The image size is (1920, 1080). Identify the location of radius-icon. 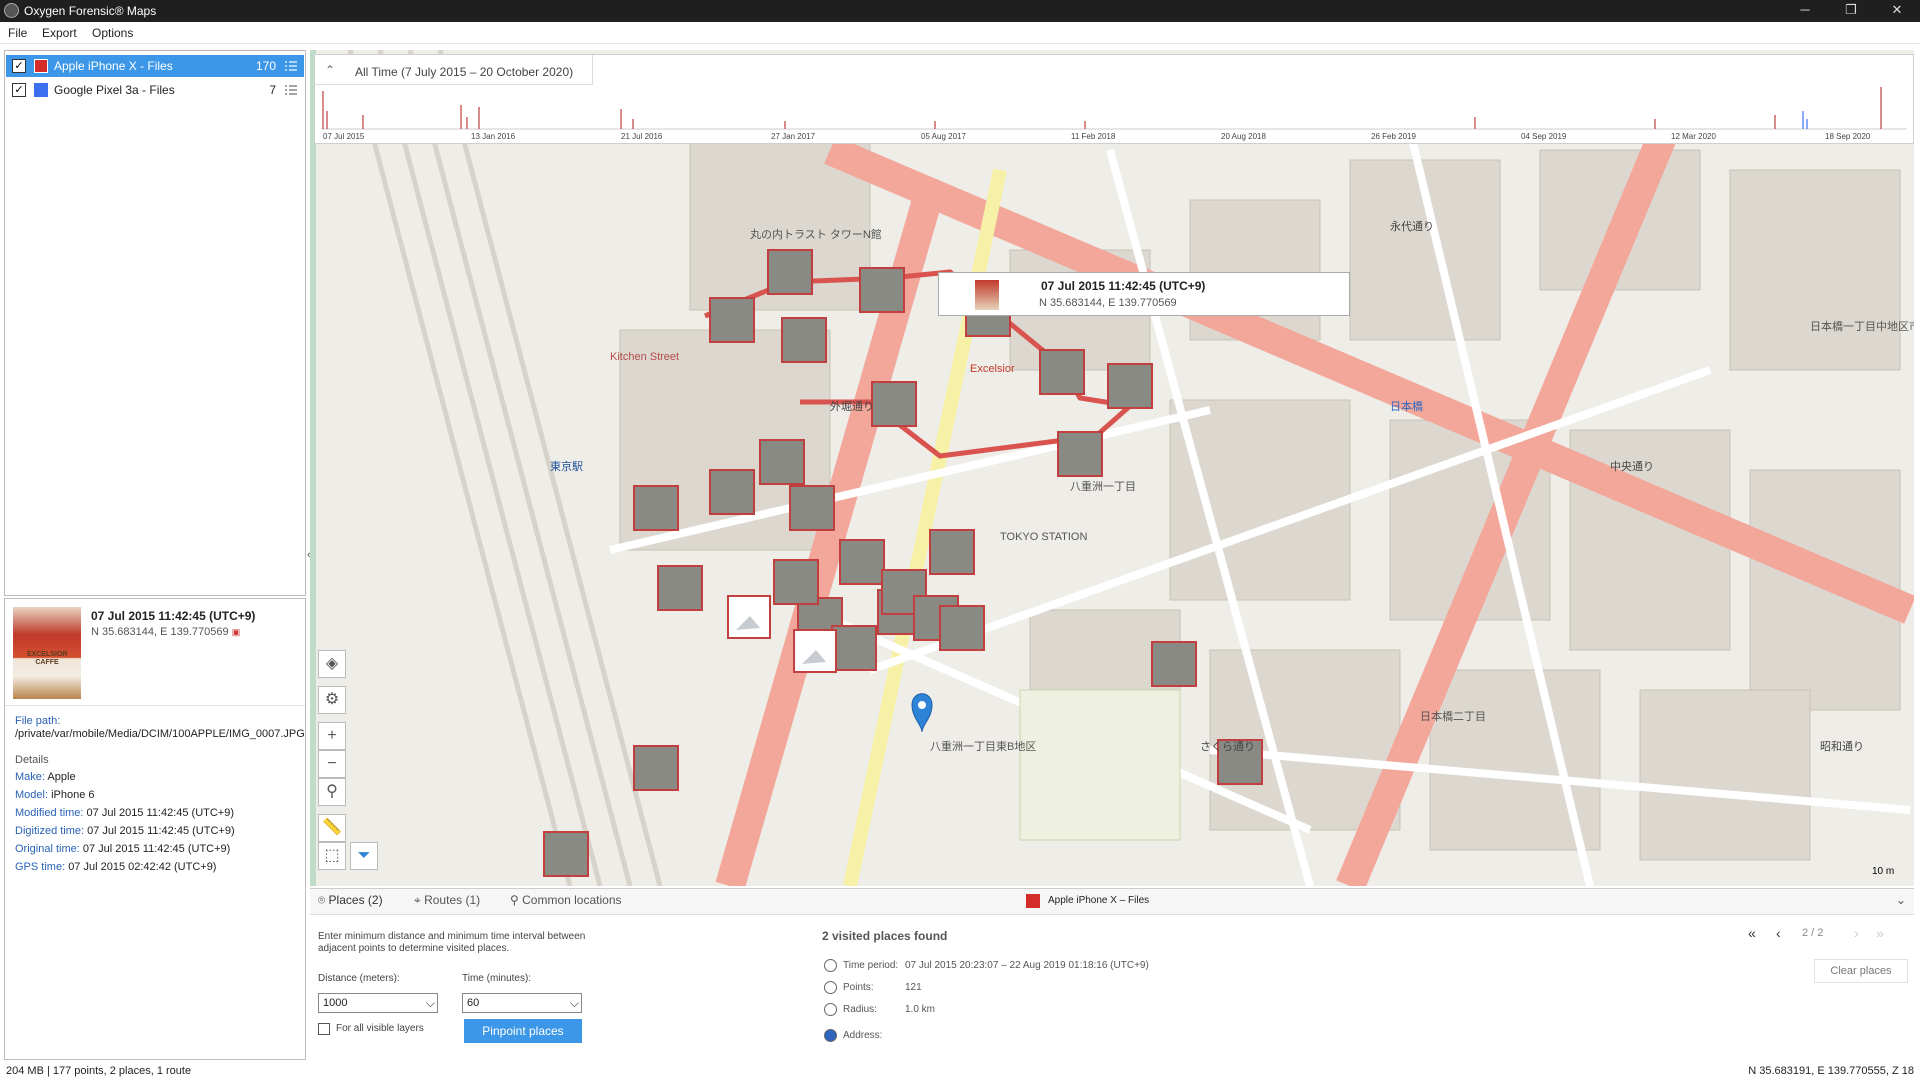
(830, 1009).